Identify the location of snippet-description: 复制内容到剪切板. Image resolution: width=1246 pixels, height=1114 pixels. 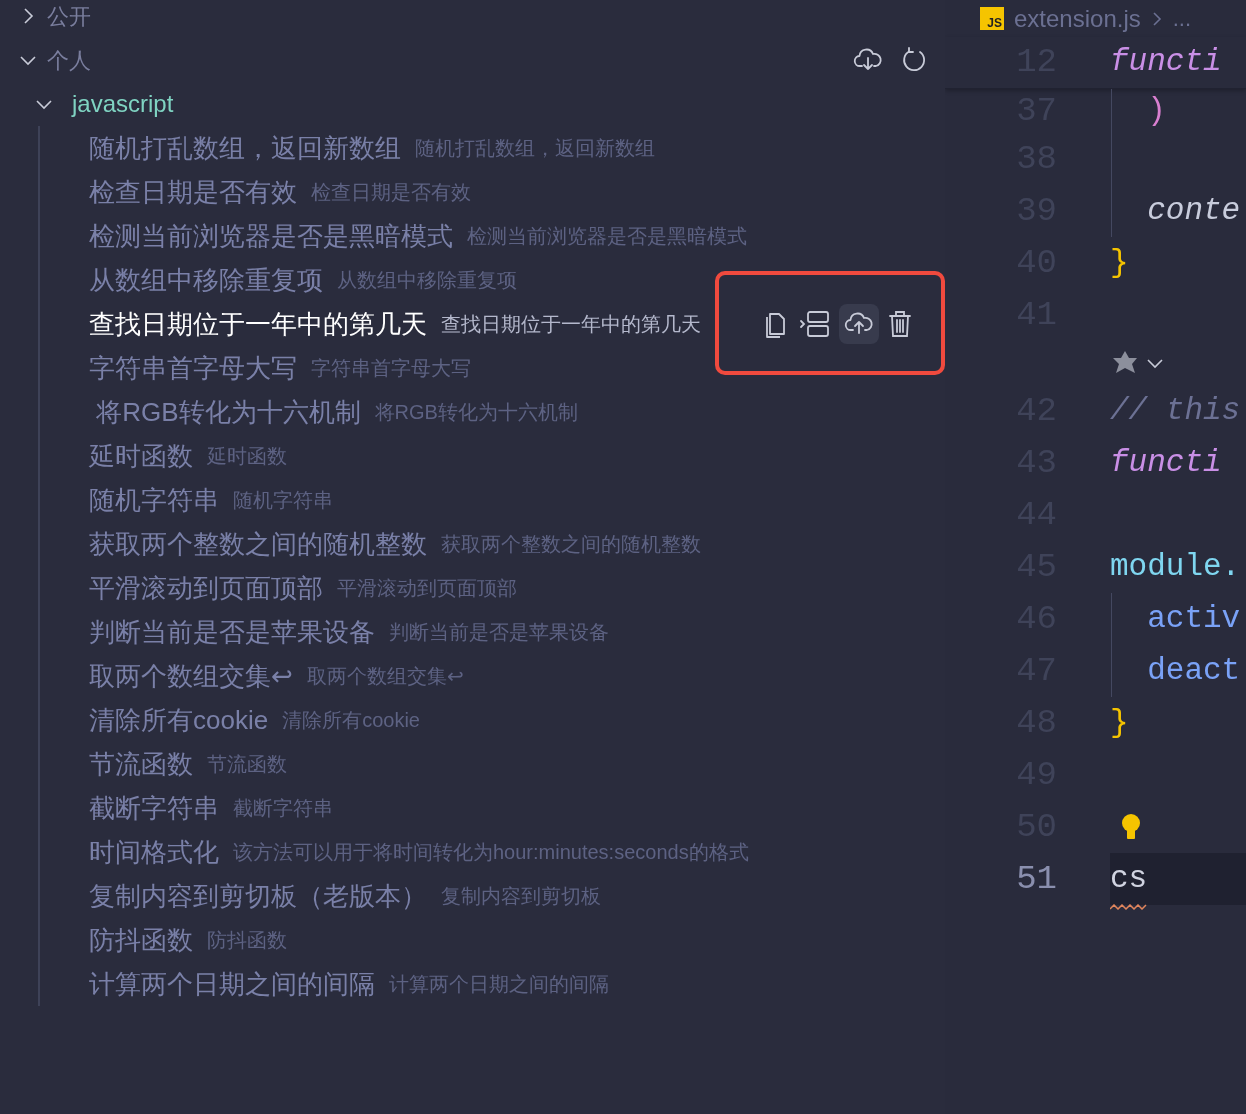
(521, 896).